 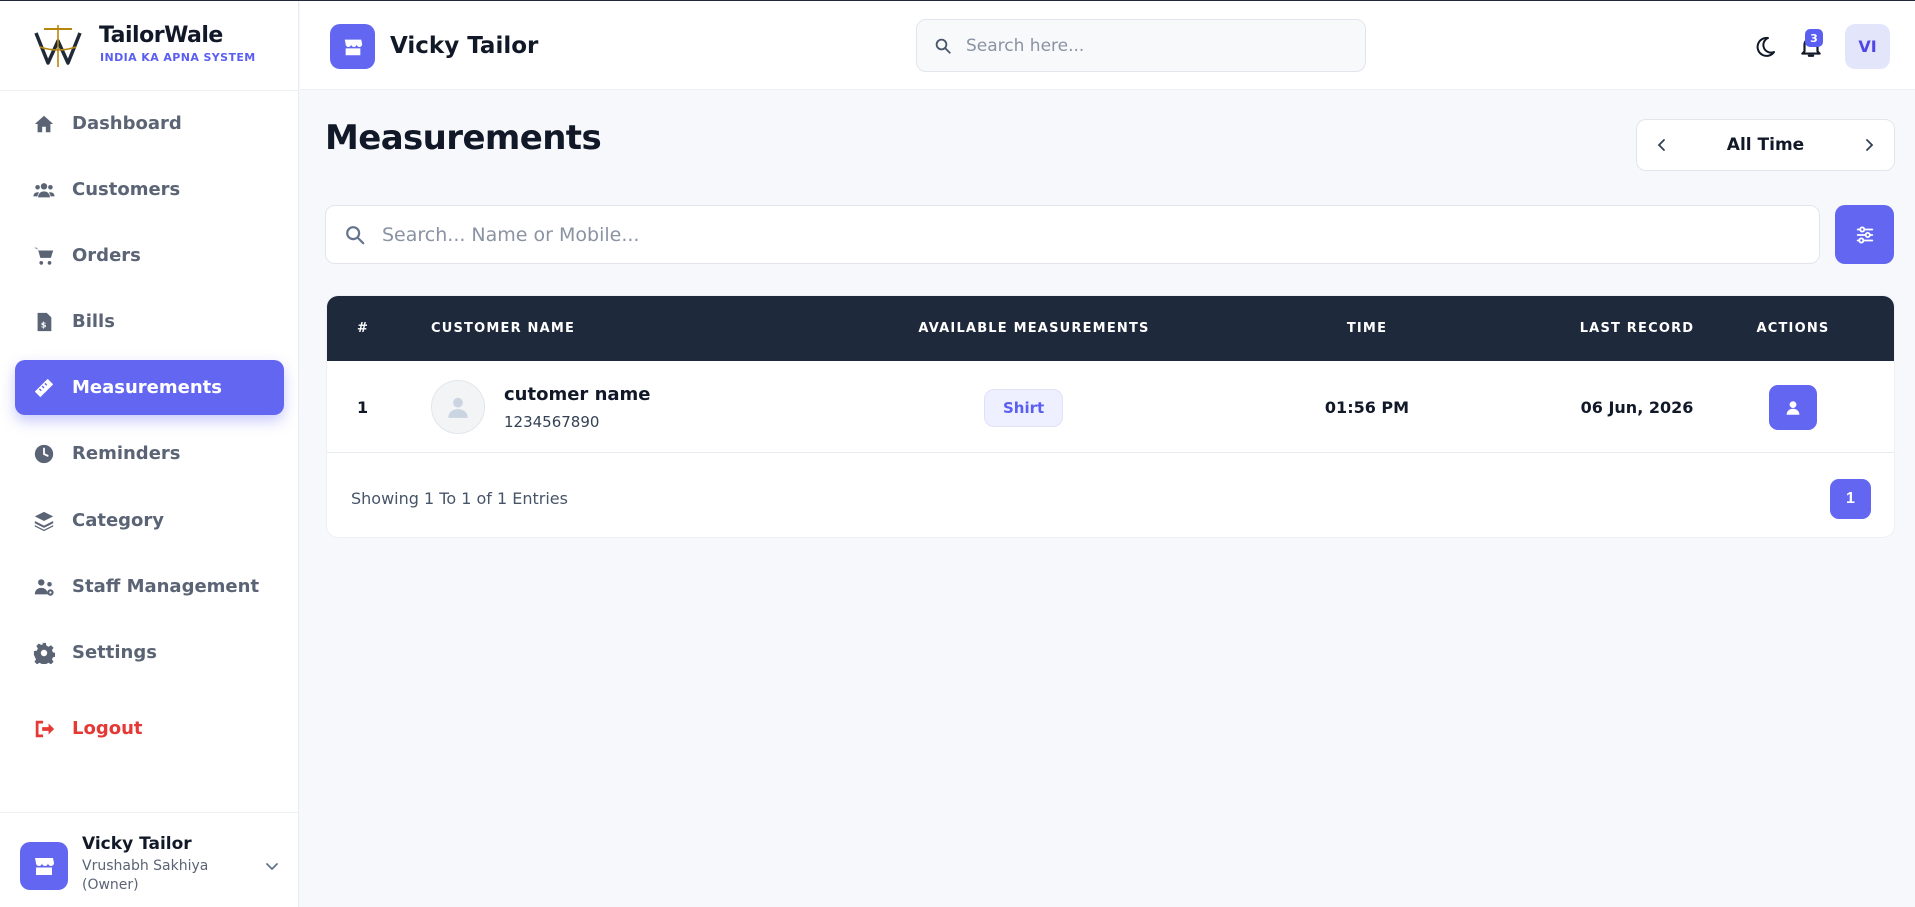 I want to click on previous-range-button, so click(x=1662, y=145).